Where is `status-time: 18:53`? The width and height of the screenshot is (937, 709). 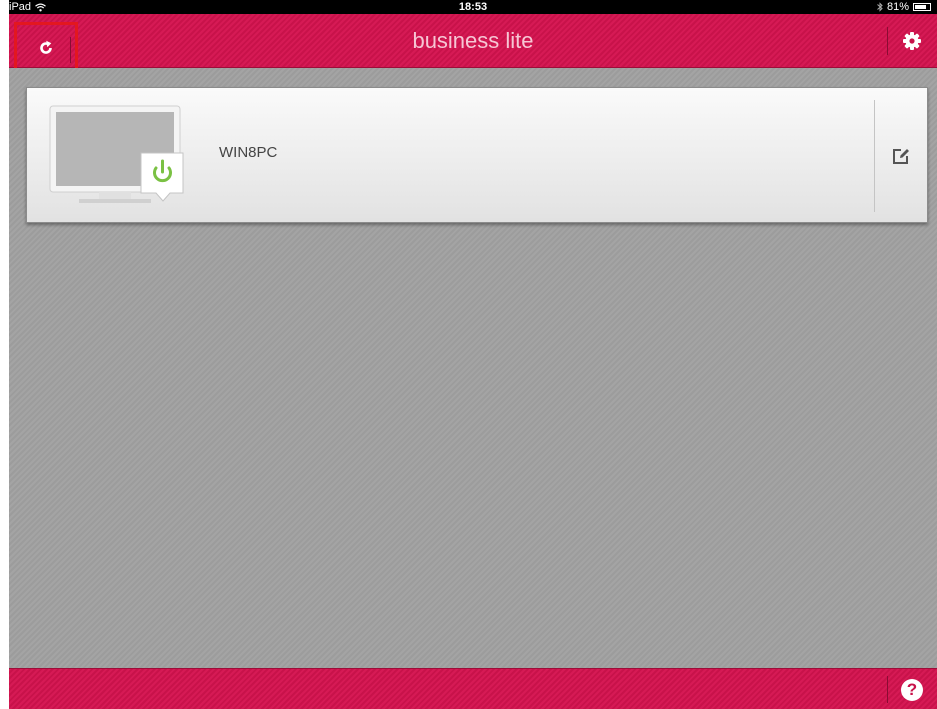
status-time: 18:53 is located at coordinates (473, 7).